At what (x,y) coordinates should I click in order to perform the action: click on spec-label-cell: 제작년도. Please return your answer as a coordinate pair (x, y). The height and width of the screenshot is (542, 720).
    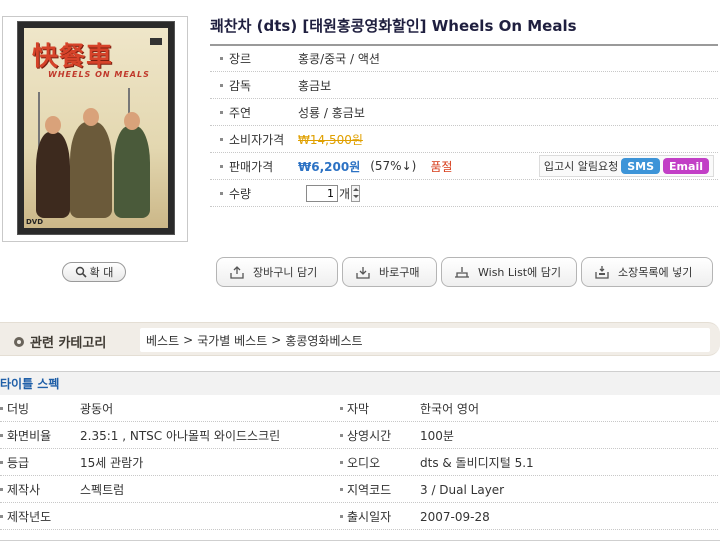
    Looking at the image, I should click on (25, 516).